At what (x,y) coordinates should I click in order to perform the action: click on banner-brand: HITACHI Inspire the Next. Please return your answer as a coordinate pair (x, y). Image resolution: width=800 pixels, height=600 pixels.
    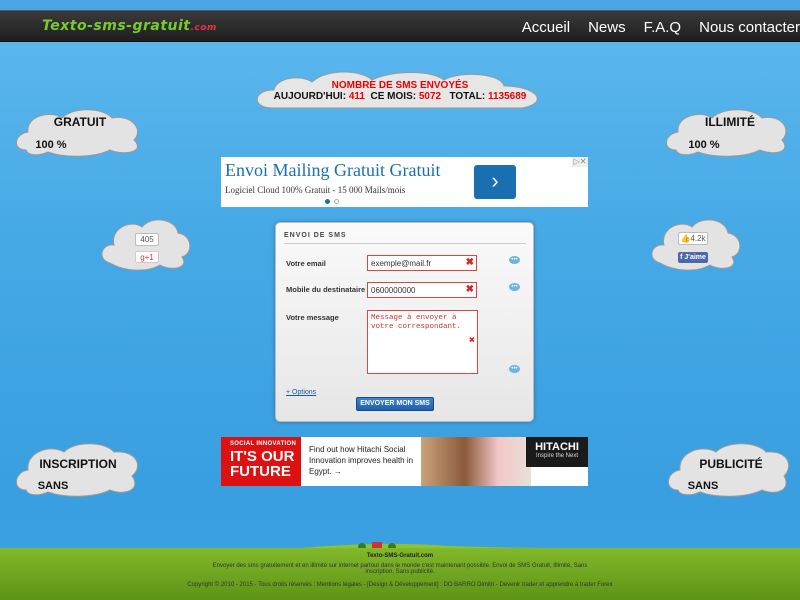
    Looking at the image, I should click on (557, 452).